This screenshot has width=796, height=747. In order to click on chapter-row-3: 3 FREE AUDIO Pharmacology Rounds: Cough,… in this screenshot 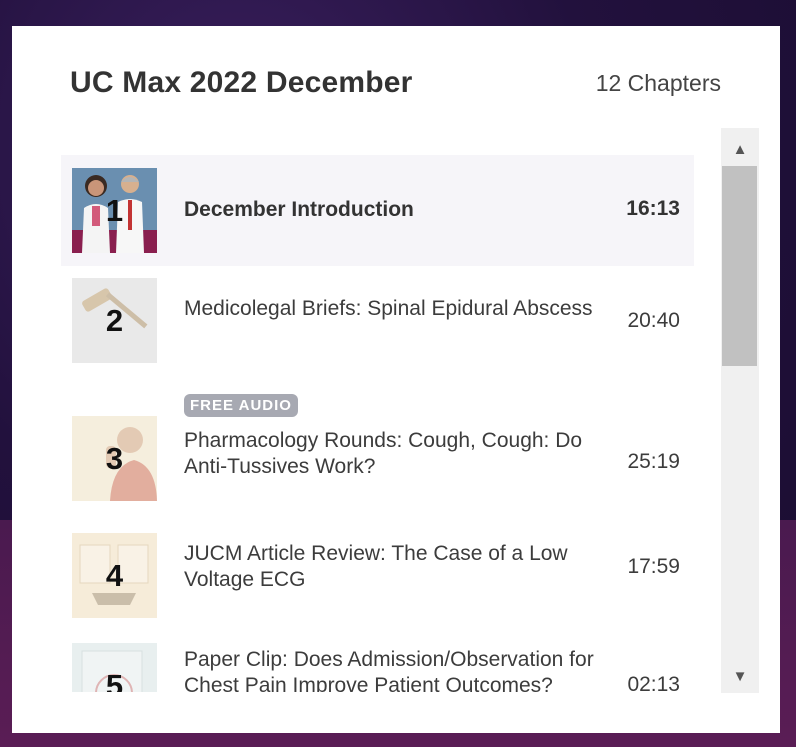, I will do `click(377, 439)`.